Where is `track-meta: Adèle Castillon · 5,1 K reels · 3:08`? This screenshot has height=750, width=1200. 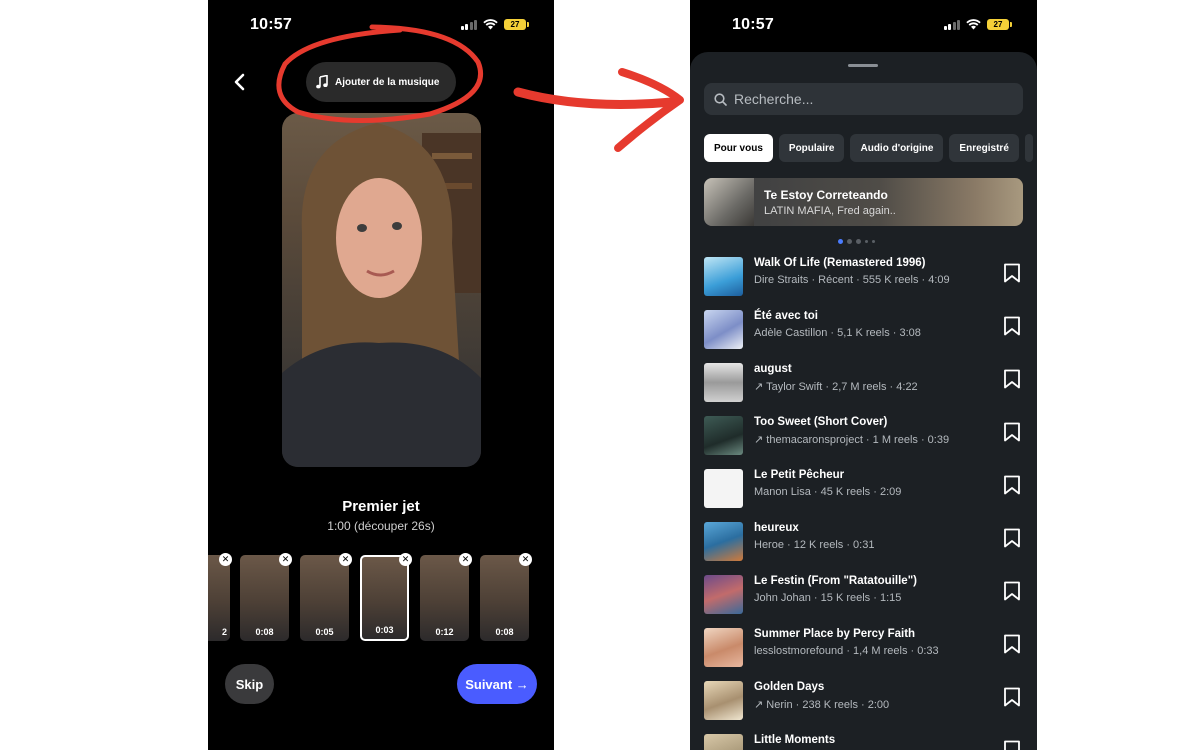 track-meta: Adèle Castillon · 5,1 K reels · 3:08 is located at coordinates (837, 333).